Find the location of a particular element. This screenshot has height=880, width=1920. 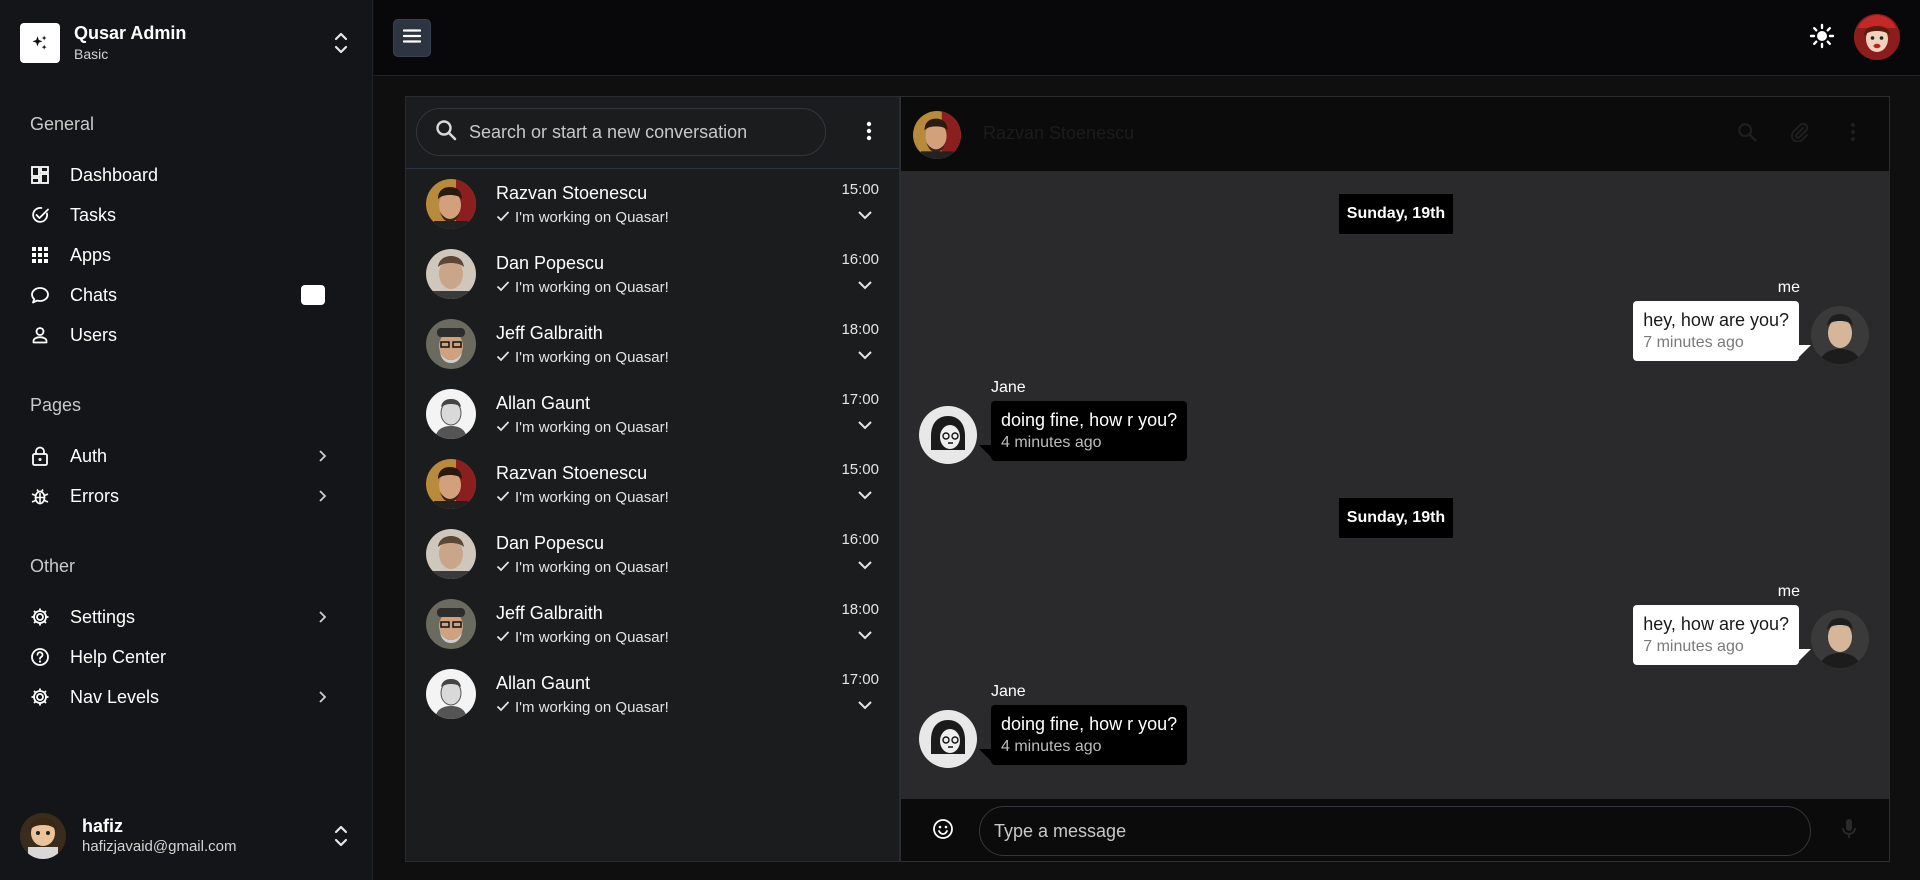

sidebar-item-label: Settings is located at coordinates (103, 616).